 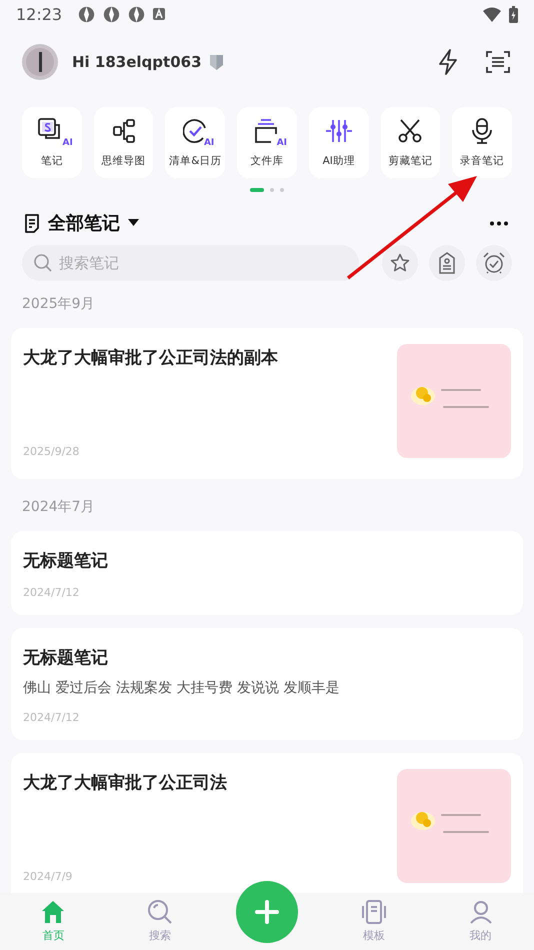 I want to click on home-icon, so click(x=53, y=912).